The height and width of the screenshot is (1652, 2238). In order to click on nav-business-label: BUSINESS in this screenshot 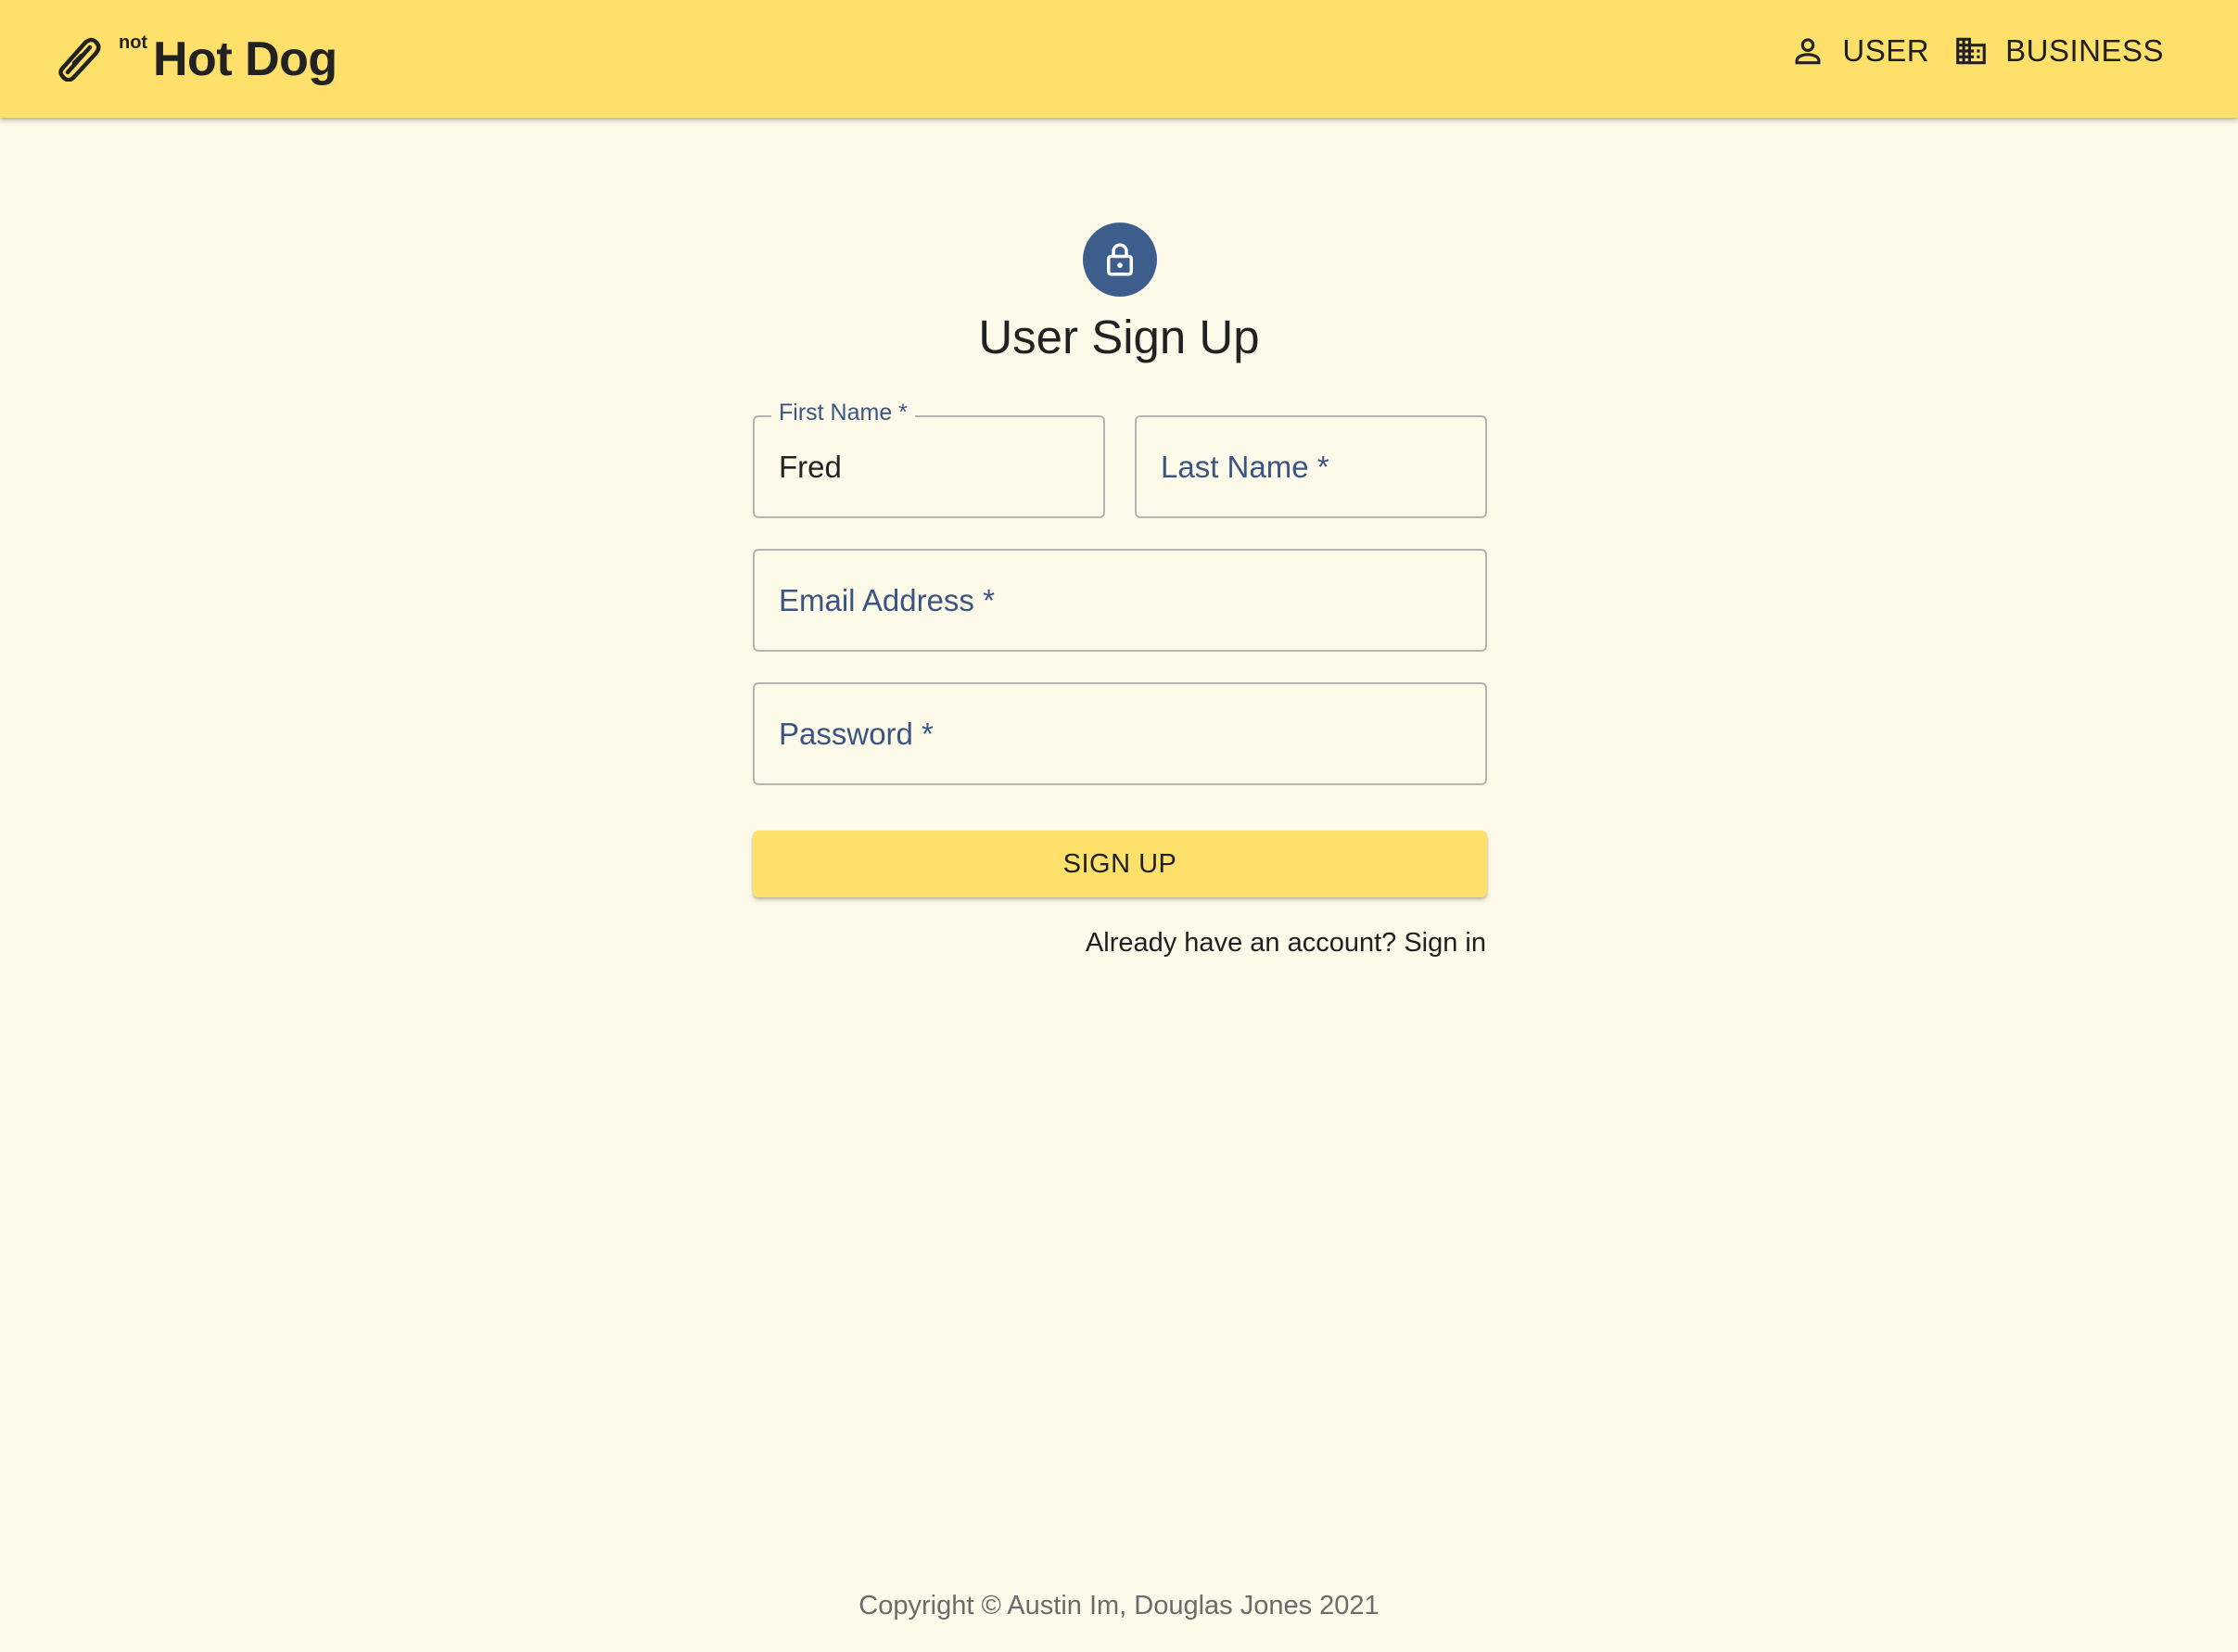, I will do `click(2084, 51)`.